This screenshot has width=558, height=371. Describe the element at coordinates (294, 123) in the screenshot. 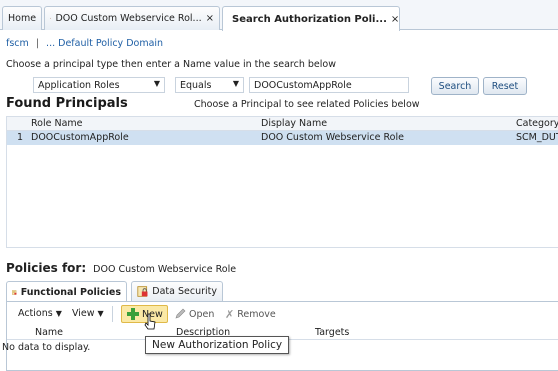

I see `column-header-display-name: Display Name` at that location.